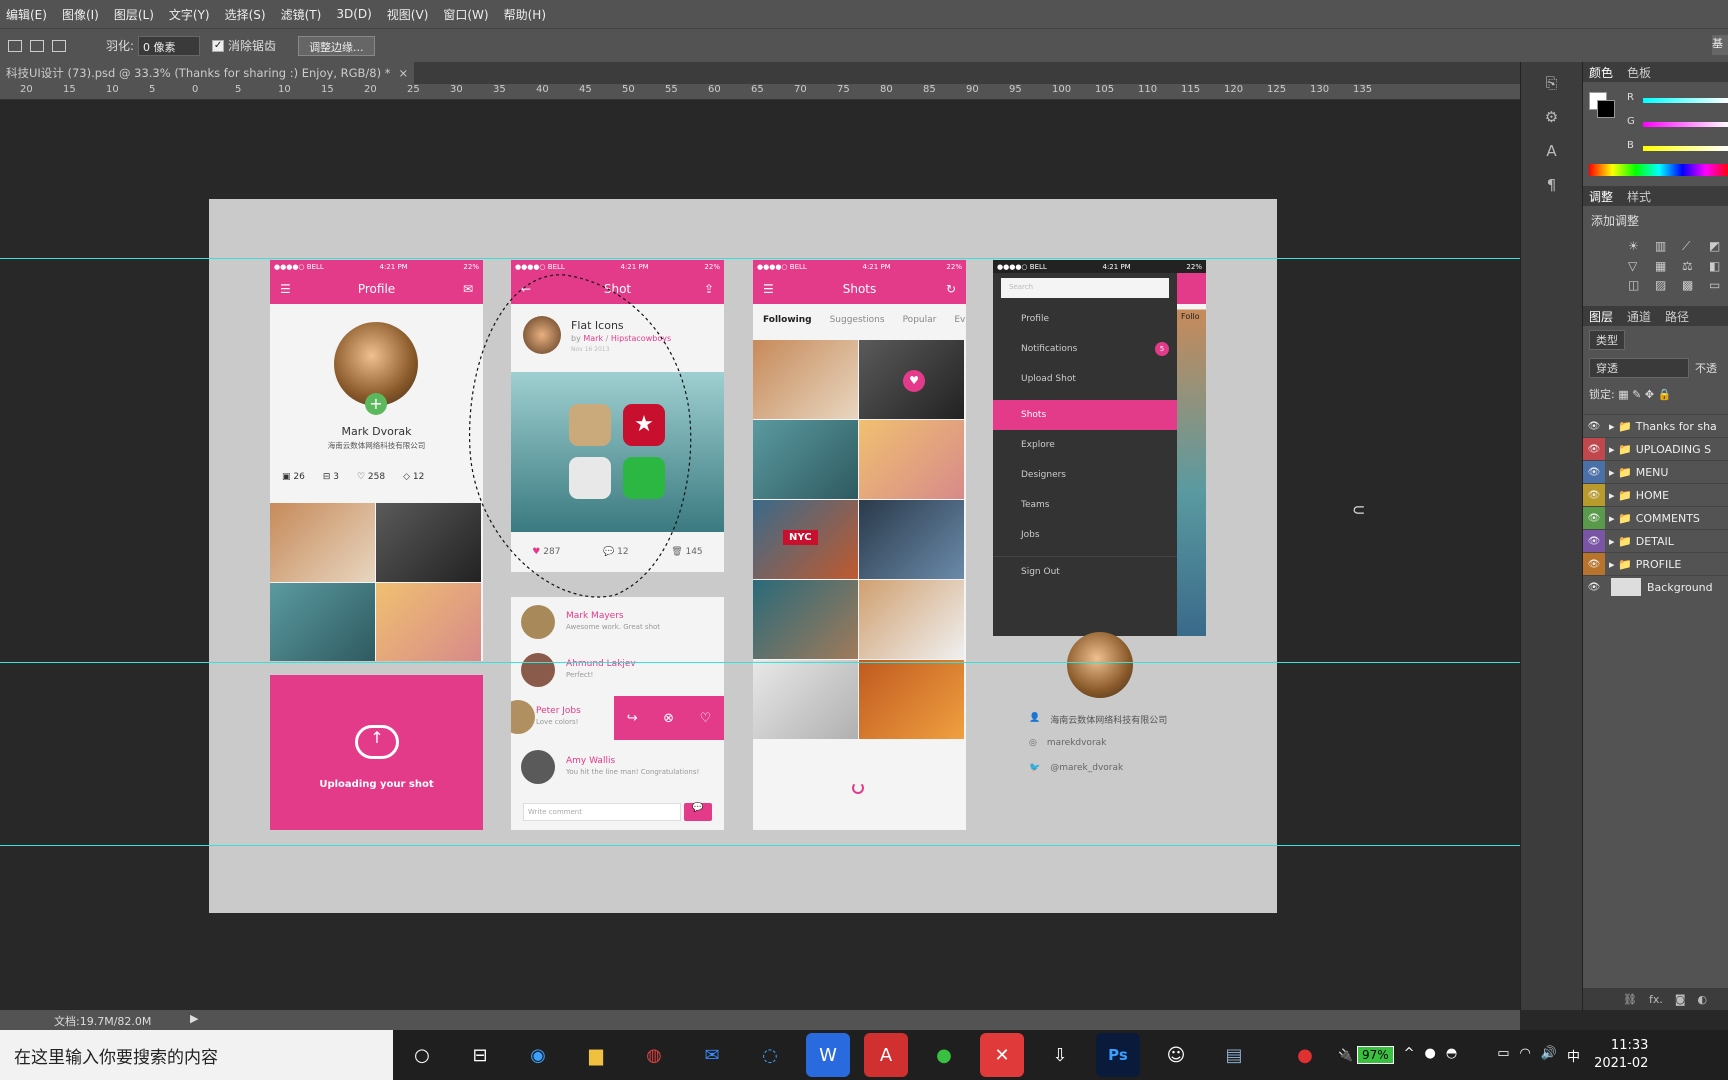  I want to click on layer-row: 👁 ▸ 📁 UPLOADING S, so click(1655, 448).